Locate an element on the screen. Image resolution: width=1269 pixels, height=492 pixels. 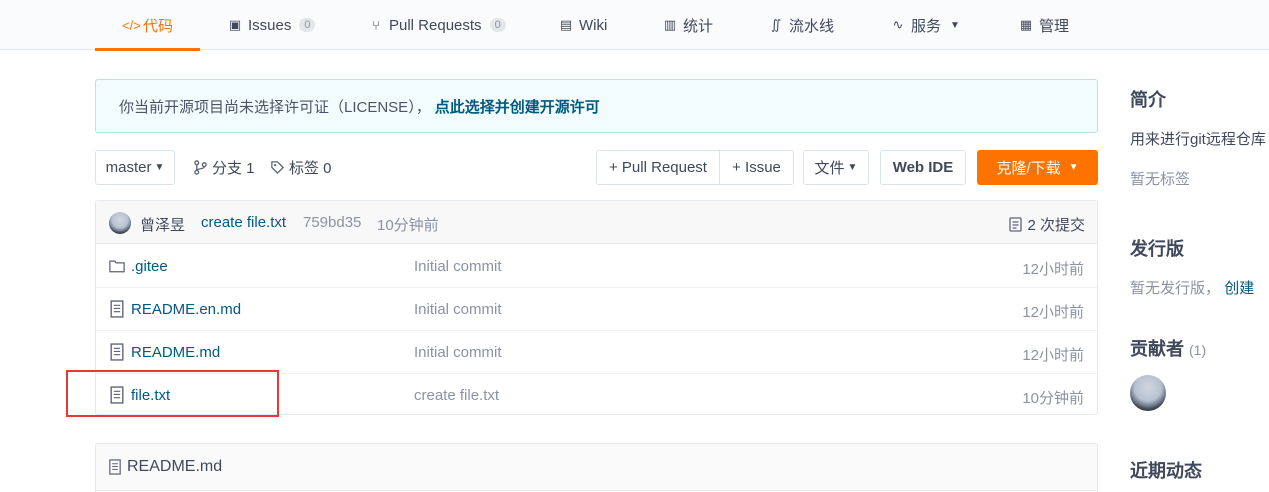
tab-code-label: 代码 is located at coordinates (157, 26).